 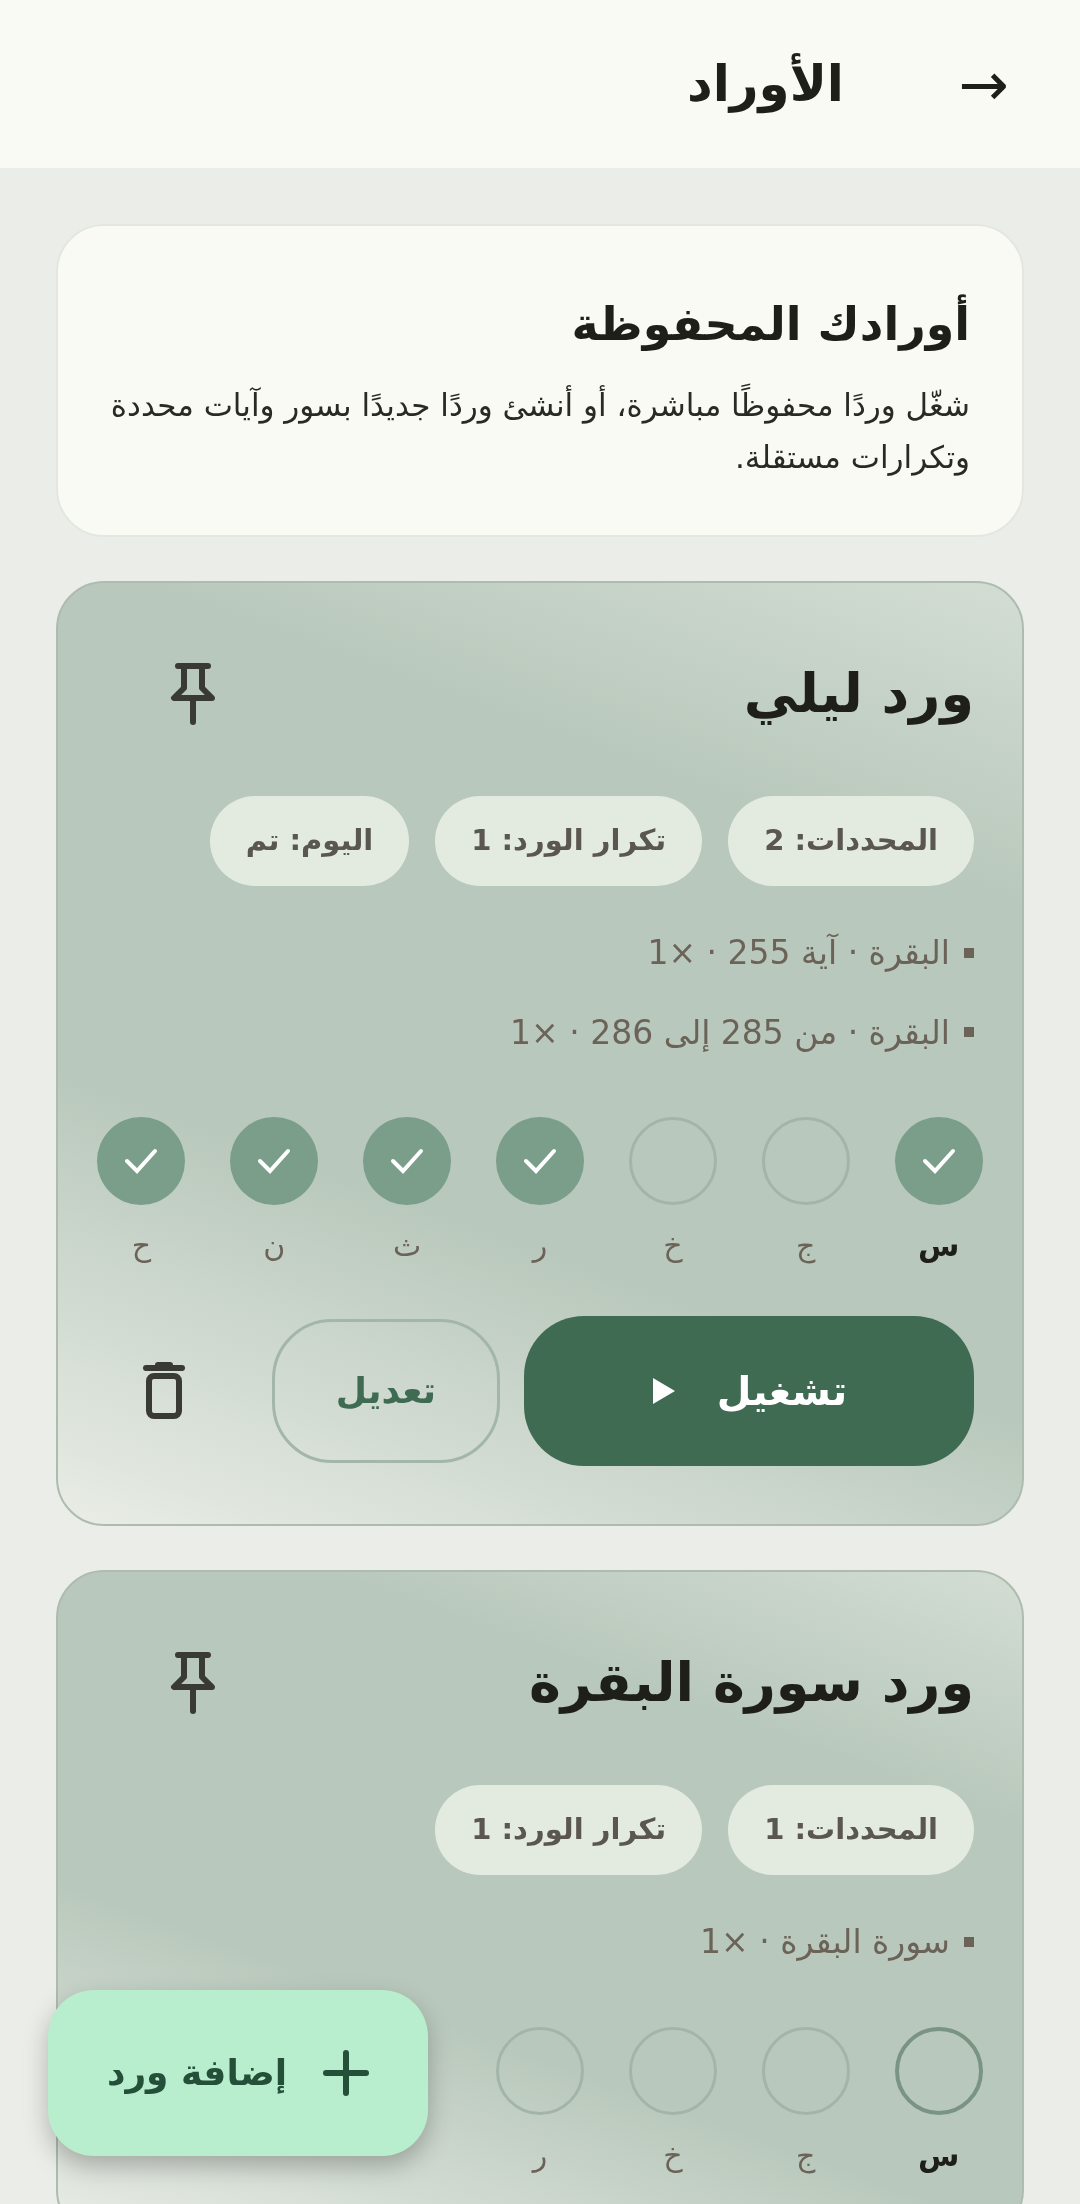 I want to click on page-title: الأوراد, so click(x=765, y=84).